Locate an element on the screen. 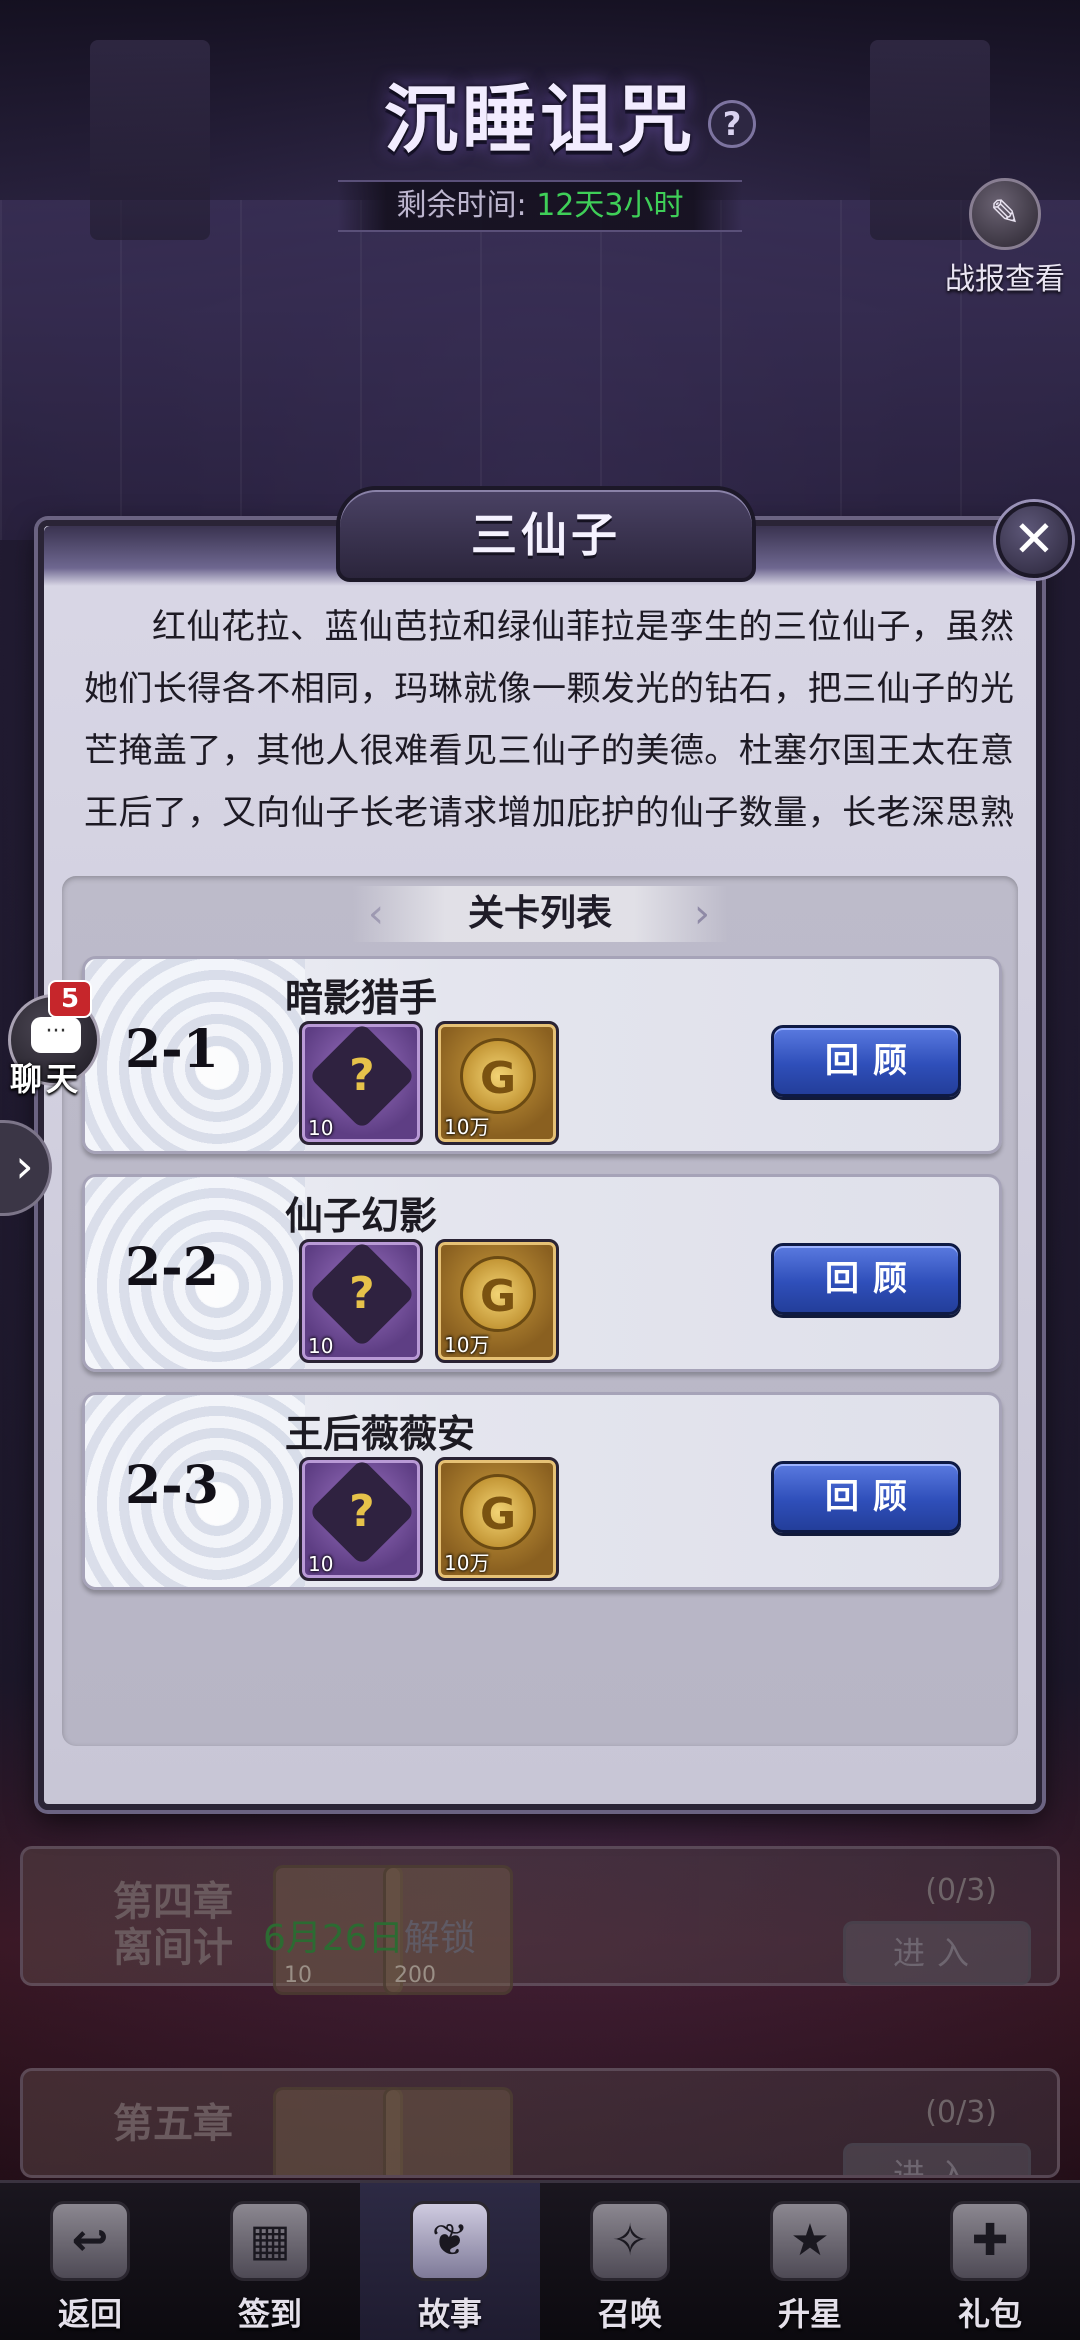 The image size is (1080, 2340). chapter-unlock-word: 解锁 is located at coordinates (439, 1938).